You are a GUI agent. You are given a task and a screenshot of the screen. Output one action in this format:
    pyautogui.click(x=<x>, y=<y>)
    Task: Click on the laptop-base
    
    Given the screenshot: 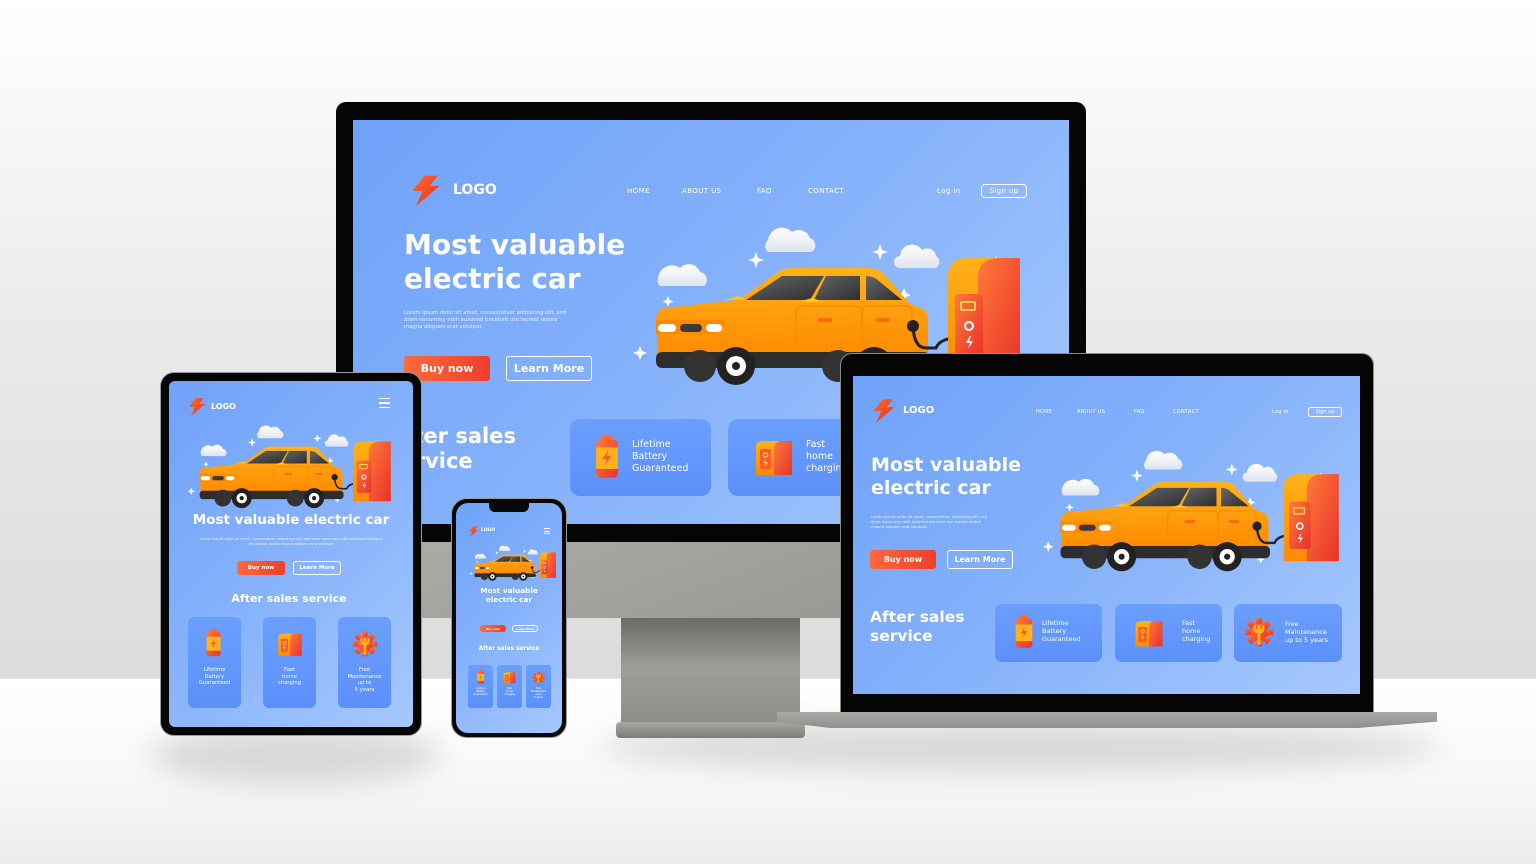 What is the action you would take?
    pyautogui.click(x=1107, y=720)
    